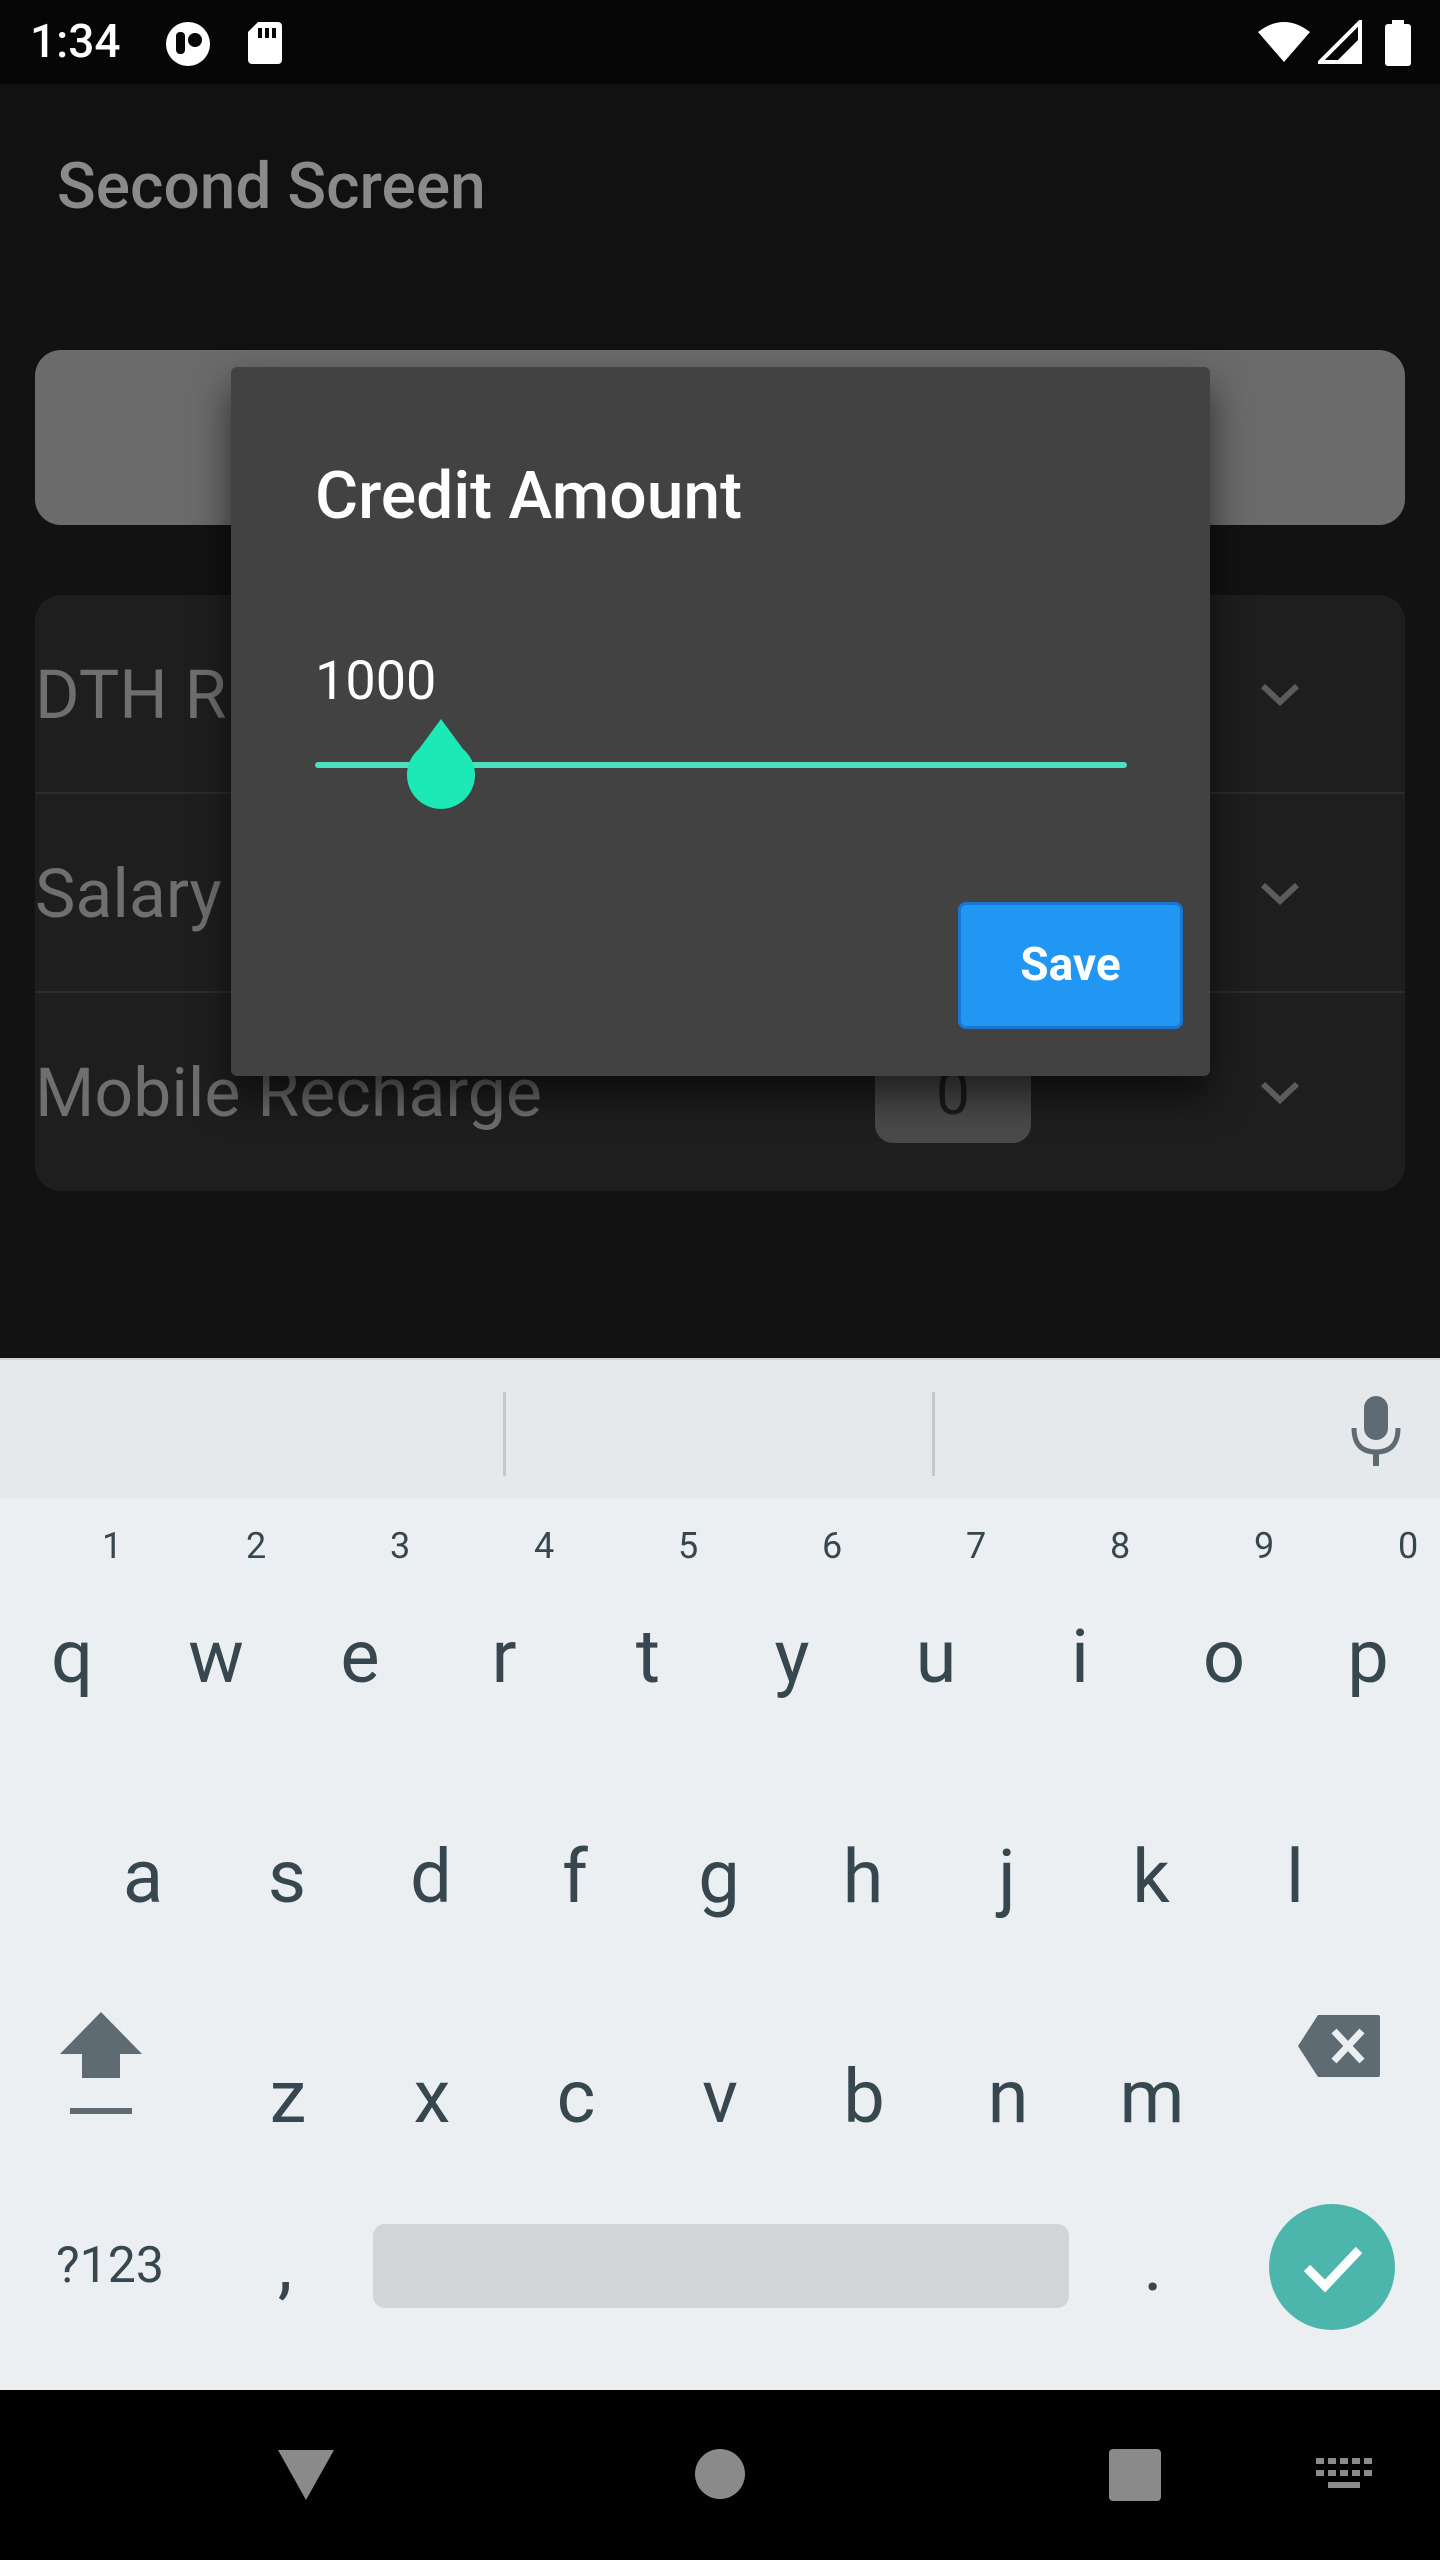 This screenshot has height=2560, width=1440. What do you see at coordinates (360, 1658) in the screenshot?
I see `key-e: e` at bounding box center [360, 1658].